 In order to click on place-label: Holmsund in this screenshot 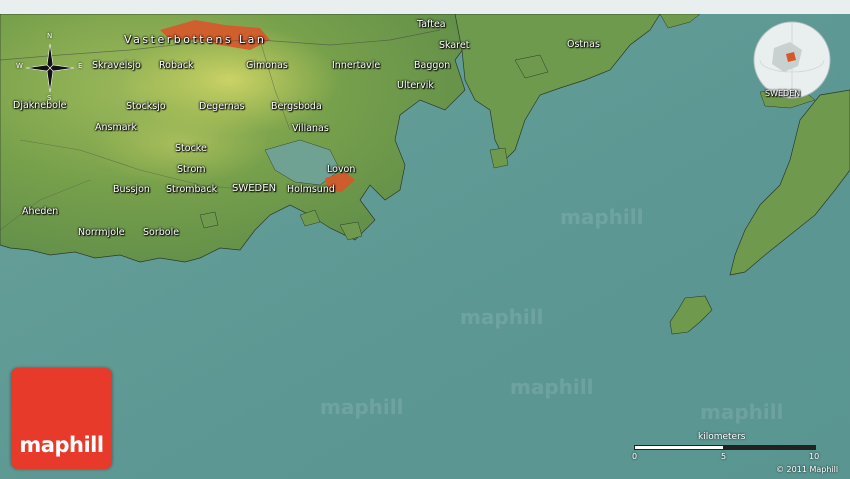, I will do `click(311, 189)`.